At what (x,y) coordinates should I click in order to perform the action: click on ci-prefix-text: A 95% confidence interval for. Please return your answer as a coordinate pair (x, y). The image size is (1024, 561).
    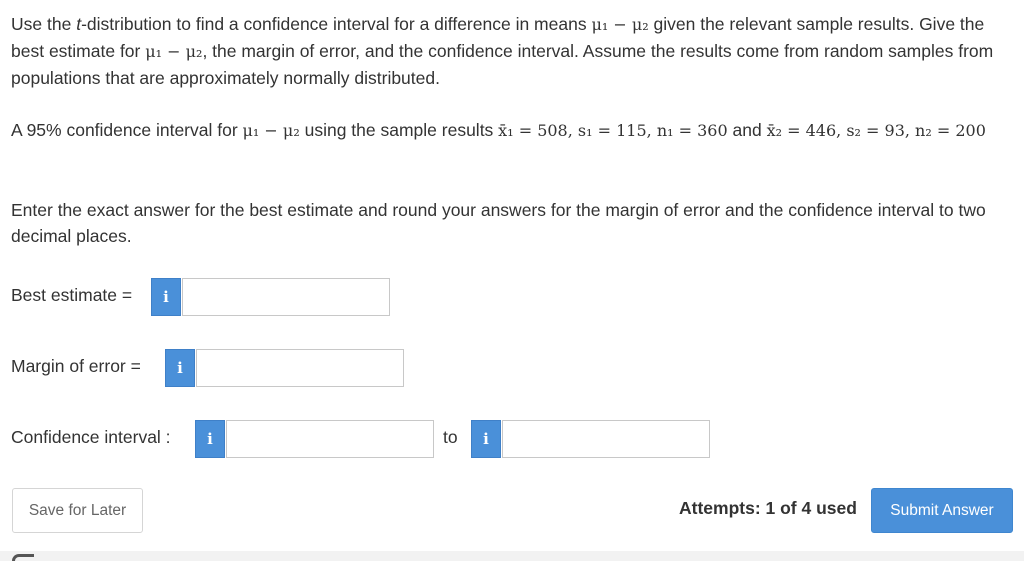
    Looking at the image, I should click on (127, 130).